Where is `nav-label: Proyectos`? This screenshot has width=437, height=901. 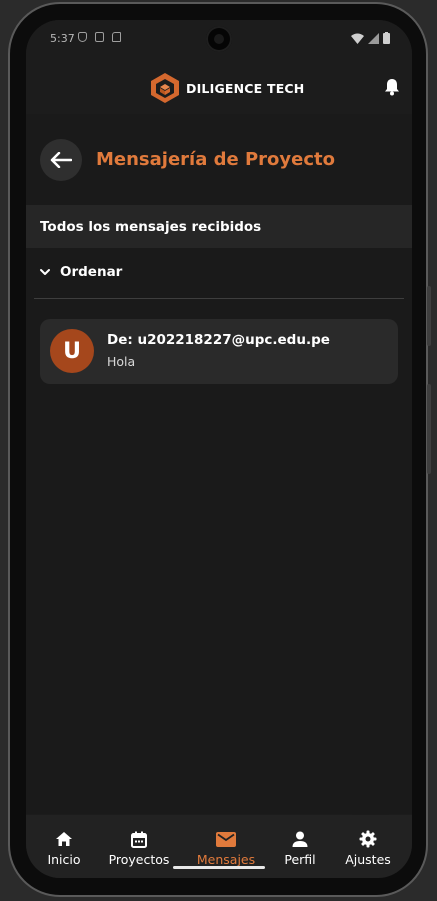
nav-label: Proyectos is located at coordinates (139, 859).